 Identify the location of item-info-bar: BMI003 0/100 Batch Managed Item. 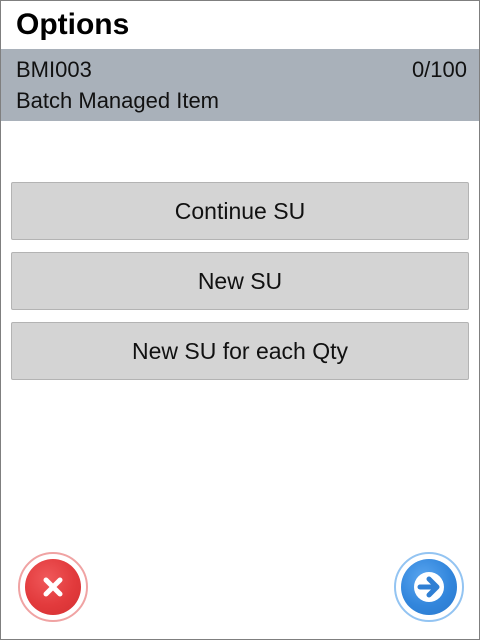
(240, 85).